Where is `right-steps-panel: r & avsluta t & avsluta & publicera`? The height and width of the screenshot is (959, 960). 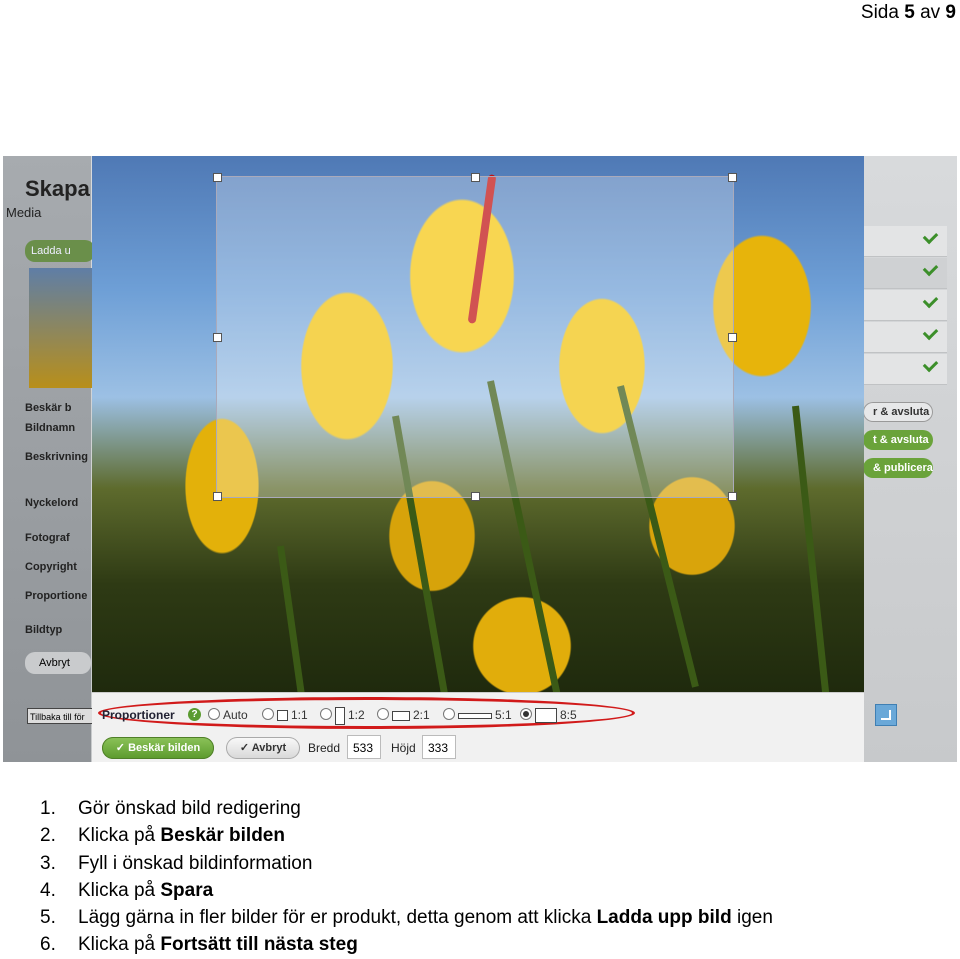 right-steps-panel: r & avsluta t & avsluta & publicera is located at coordinates (910, 464).